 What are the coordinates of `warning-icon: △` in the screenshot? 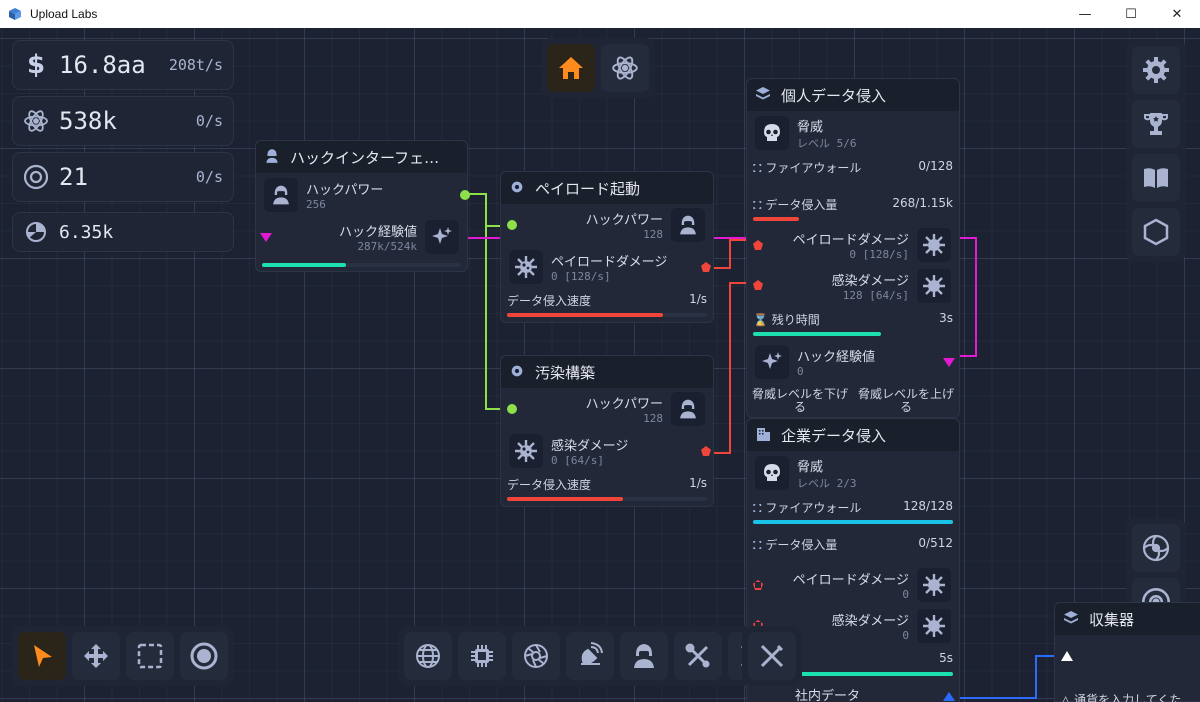 It's located at (1066, 697).